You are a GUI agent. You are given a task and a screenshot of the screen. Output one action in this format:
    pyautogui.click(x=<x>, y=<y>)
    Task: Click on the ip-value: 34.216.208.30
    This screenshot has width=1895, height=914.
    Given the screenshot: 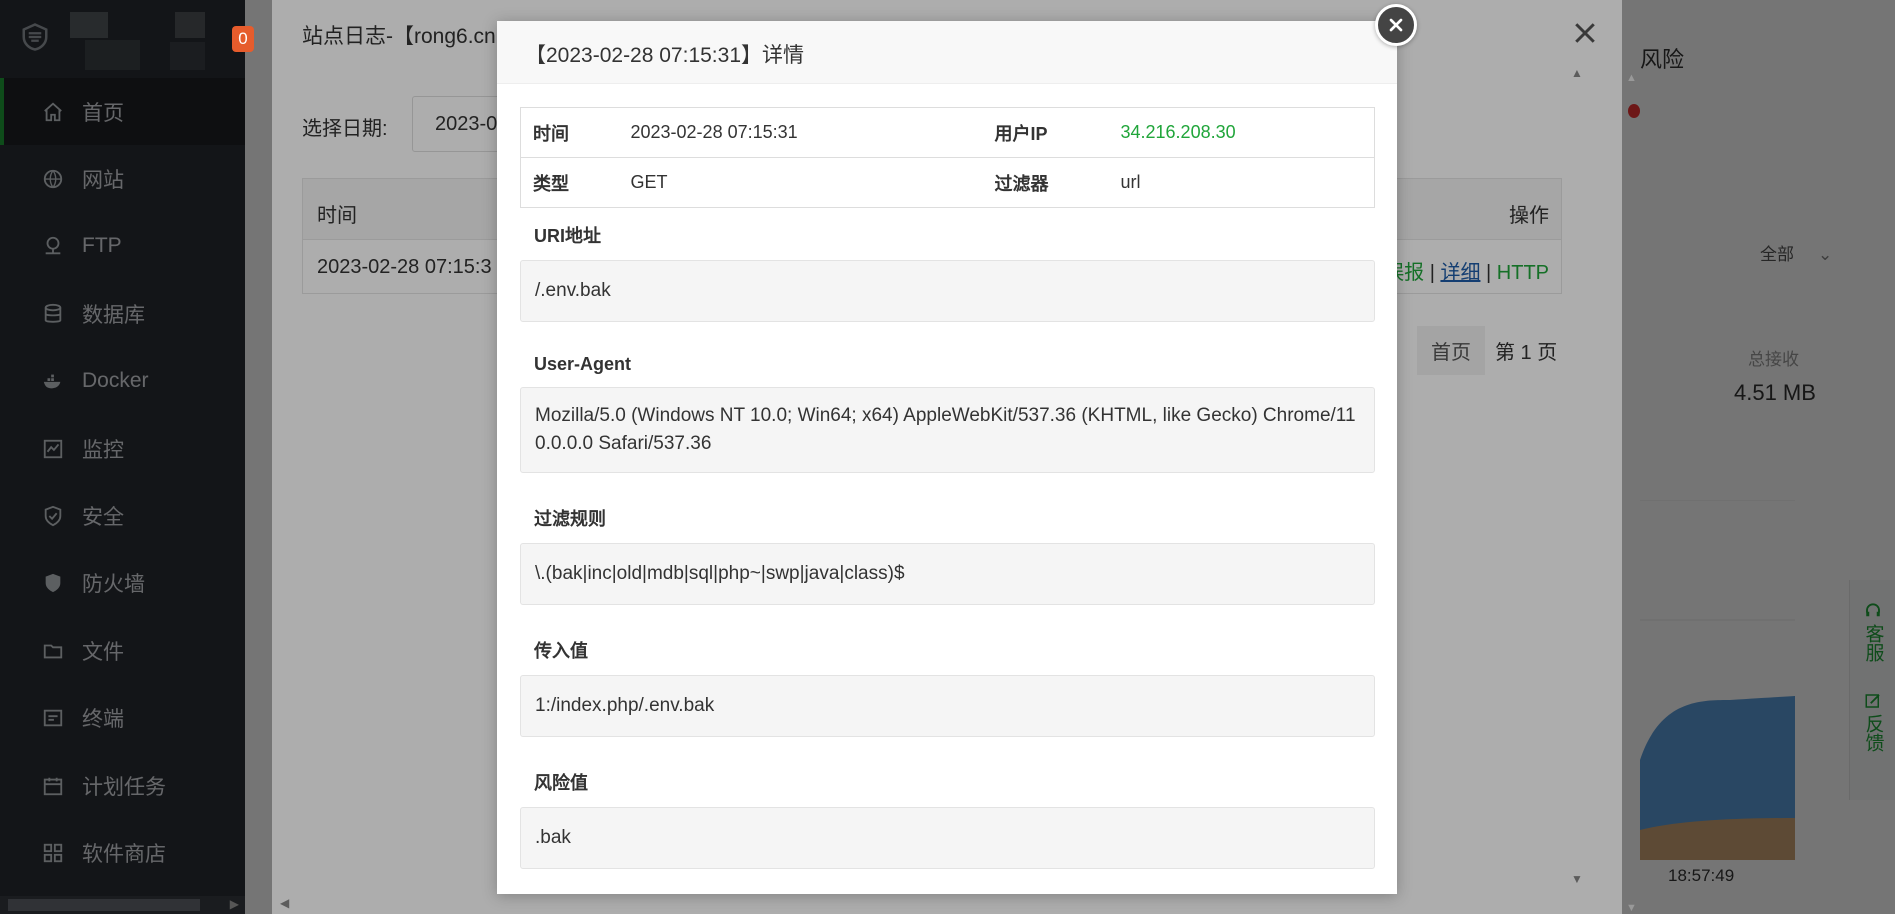 What is the action you would take?
    pyautogui.click(x=1247, y=132)
    